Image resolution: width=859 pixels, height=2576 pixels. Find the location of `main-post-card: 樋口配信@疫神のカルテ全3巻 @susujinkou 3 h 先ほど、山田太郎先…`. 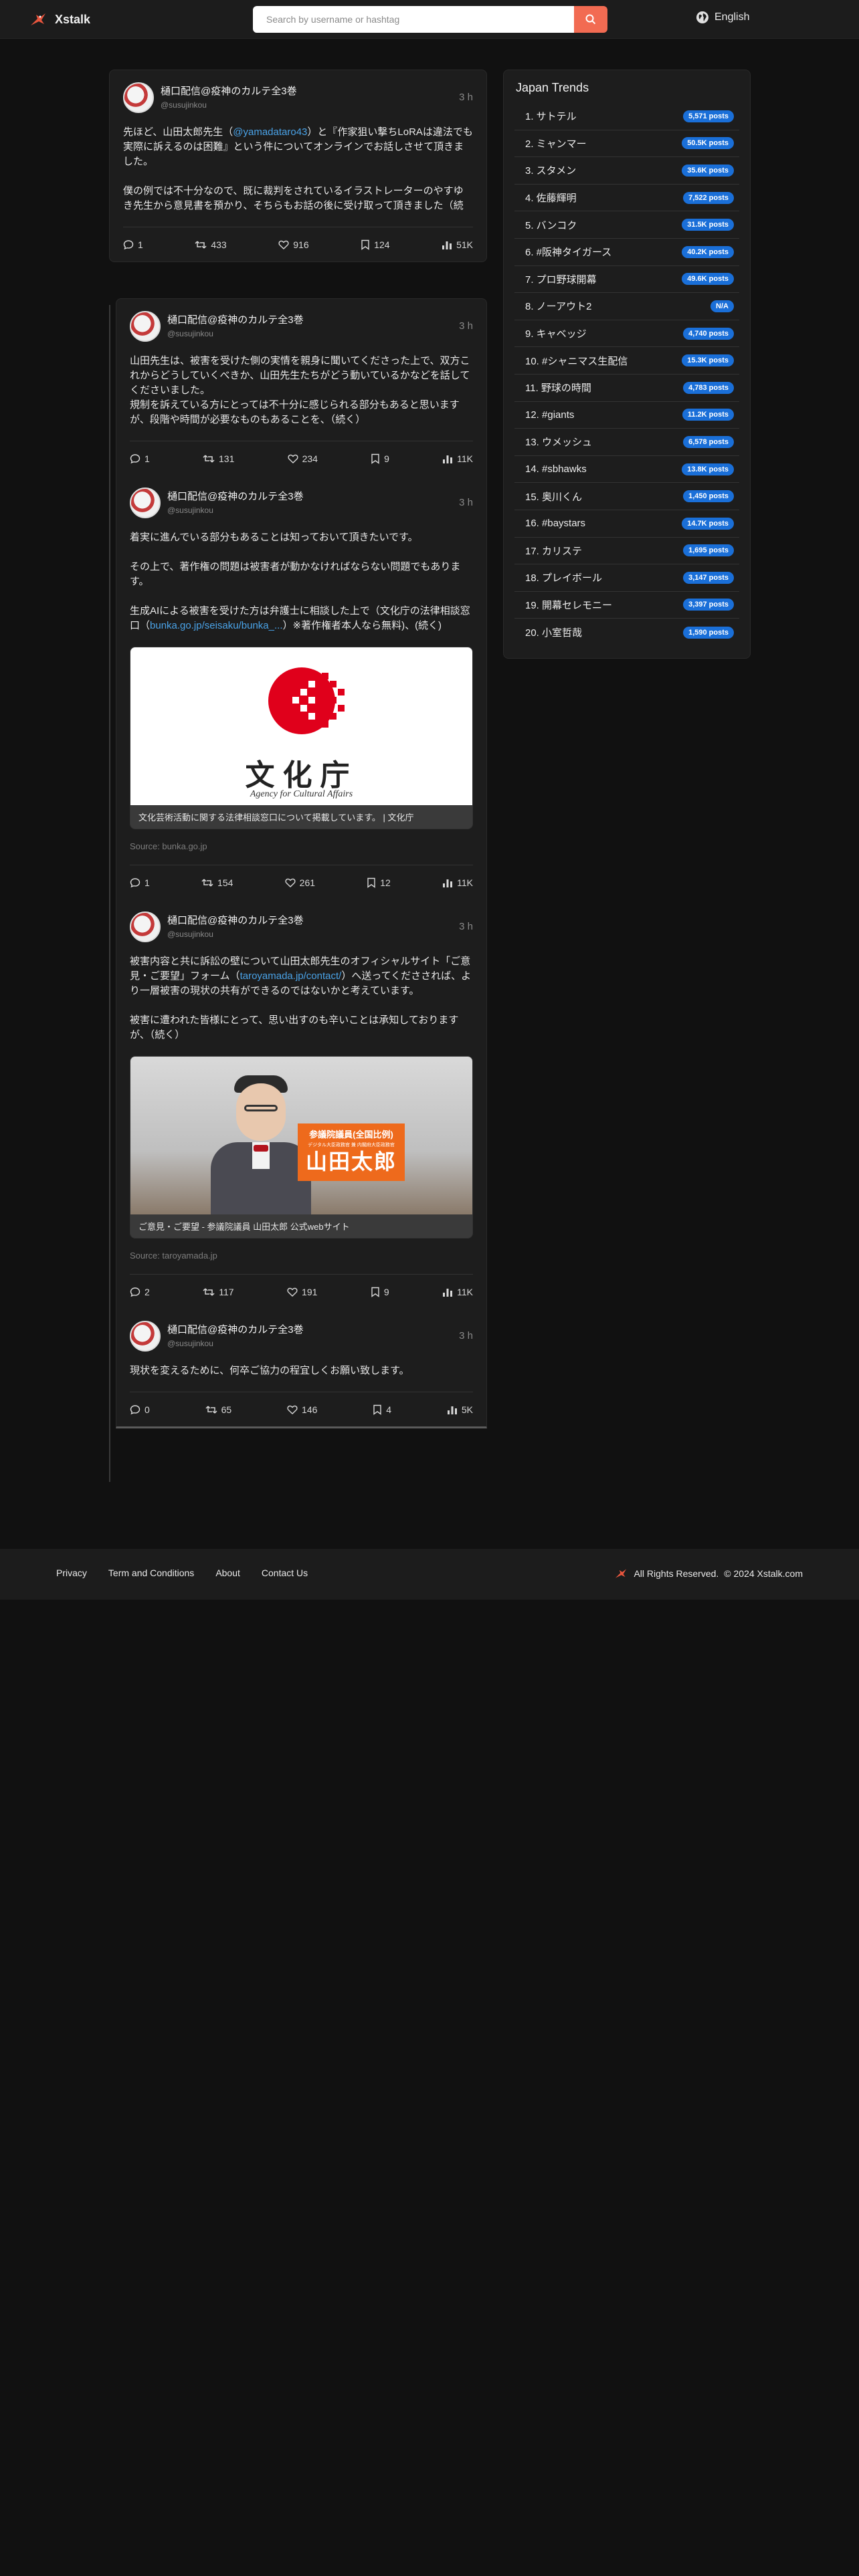

main-post-card: 樋口配信@疫神のカルテ全3巻 @susujinkou 3 h 先ほど、山田太郎先… is located at coordinates (298, 166).